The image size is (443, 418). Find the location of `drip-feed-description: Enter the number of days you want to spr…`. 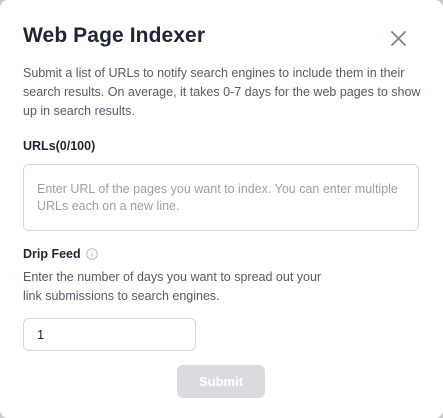

drip-feed-description: Enter the number of days you want to spr… is located at coordinates (172, 286).